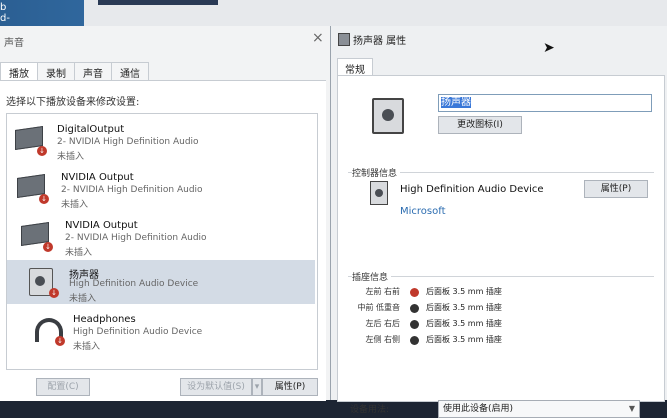  I want to click on tab-recording: 录制, so click(56, 71).